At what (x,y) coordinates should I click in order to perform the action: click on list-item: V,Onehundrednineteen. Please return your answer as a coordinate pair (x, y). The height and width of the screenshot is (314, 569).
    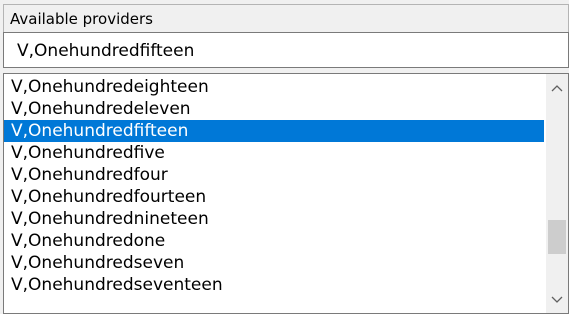
    Looking at the image, I should click on (274, 219).